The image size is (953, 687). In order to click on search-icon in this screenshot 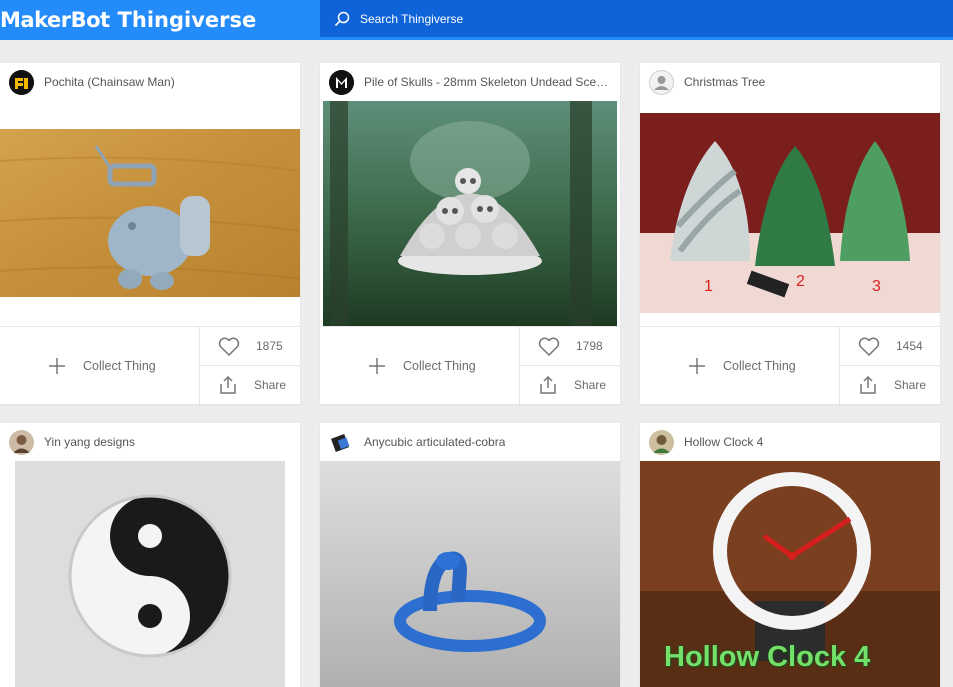, I will do `click(342, 18)`.